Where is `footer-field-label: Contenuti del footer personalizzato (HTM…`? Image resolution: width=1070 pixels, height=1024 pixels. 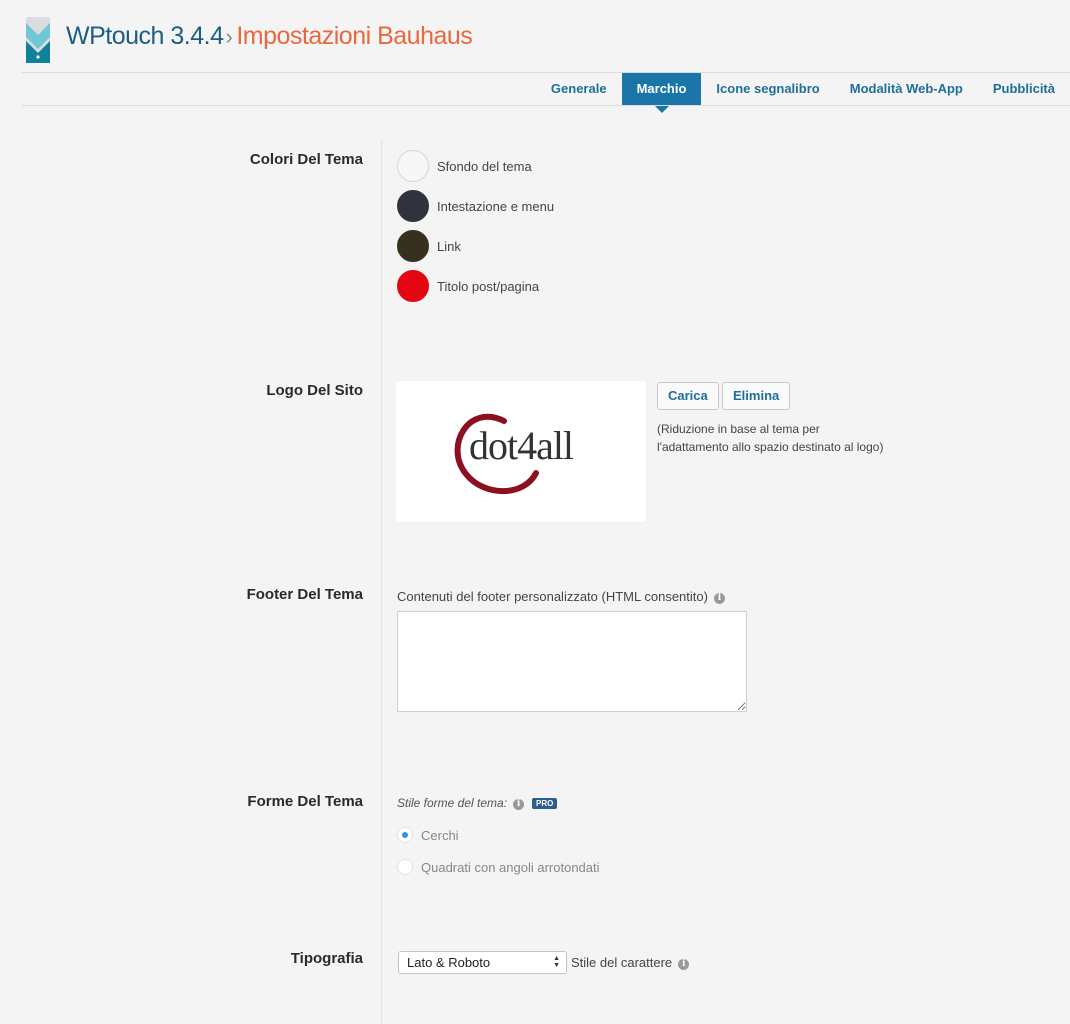 footer-field-label: Contenuti del footer personalizzato (HTM… is located at coordinates (561, 596).